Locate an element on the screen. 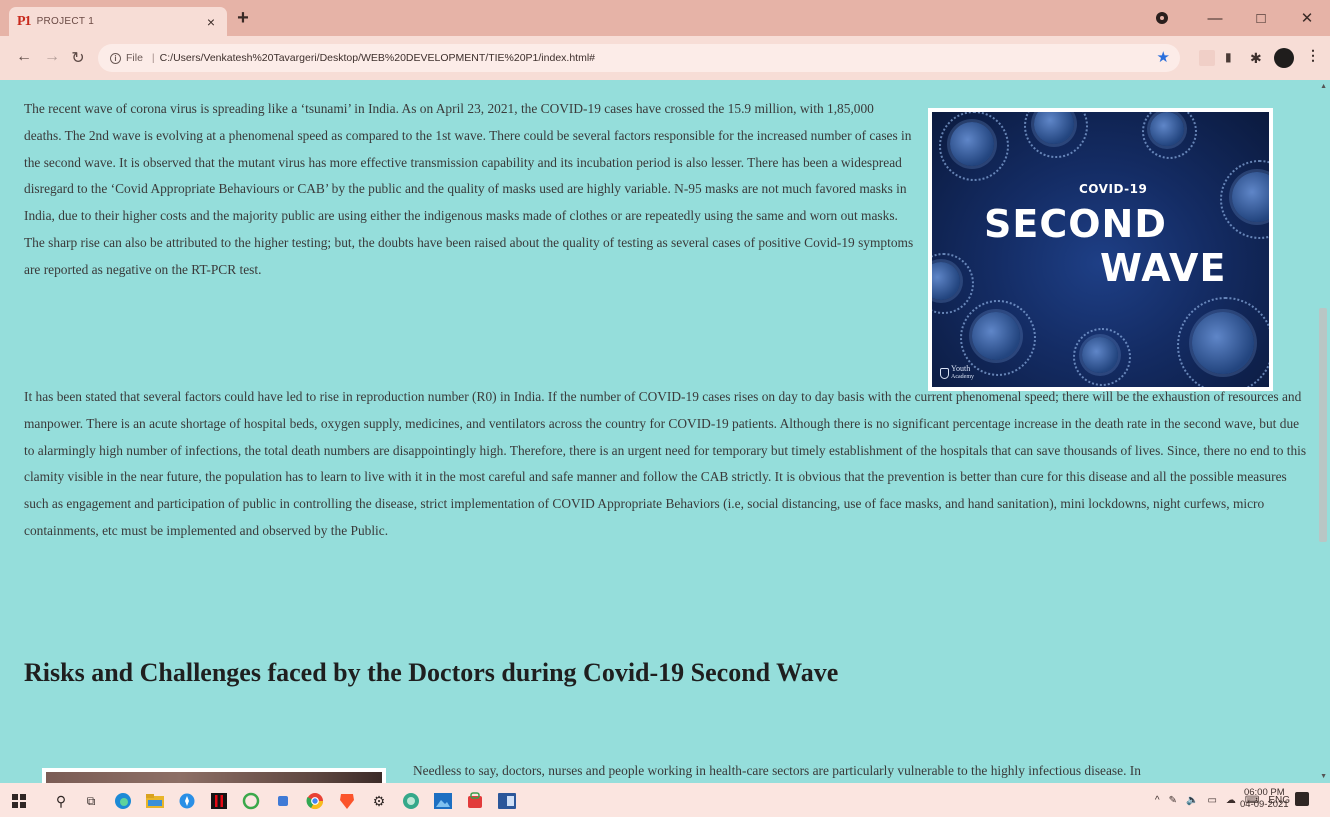 Image resolution: width=1330 pixels, height=817 pixels. close-window-button: ✕ is located at coordinates (1307, 18).